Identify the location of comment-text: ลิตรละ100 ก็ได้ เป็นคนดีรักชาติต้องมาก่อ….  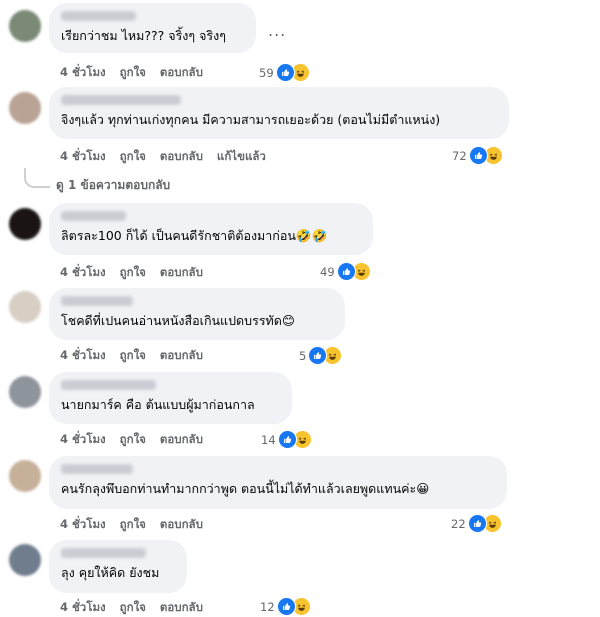
(194, 235).